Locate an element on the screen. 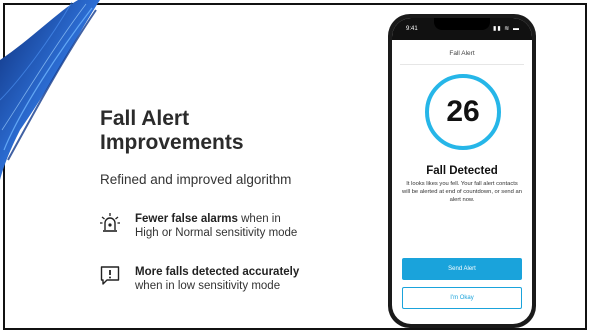  status-time: 9:41 is located at coordinates (412, 29).